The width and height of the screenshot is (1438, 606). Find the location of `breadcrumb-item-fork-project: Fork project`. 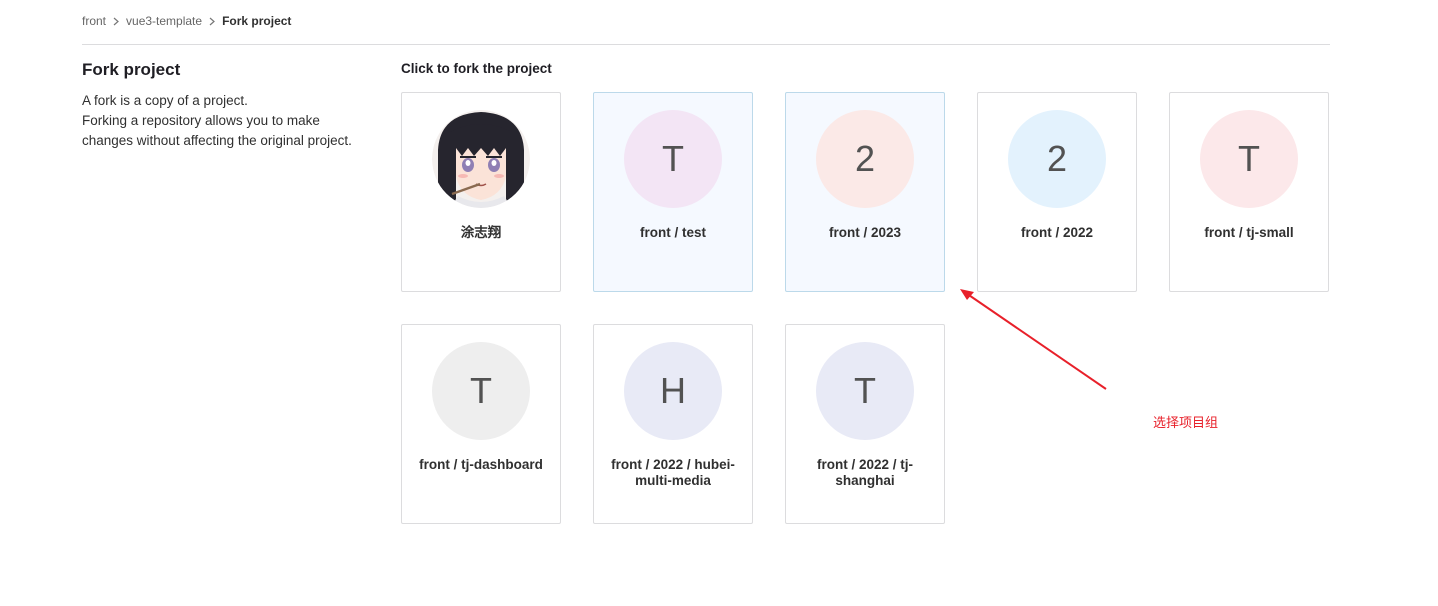

breadcrumb-item-fork-project: Fork project is located at coordinates (257, 21).